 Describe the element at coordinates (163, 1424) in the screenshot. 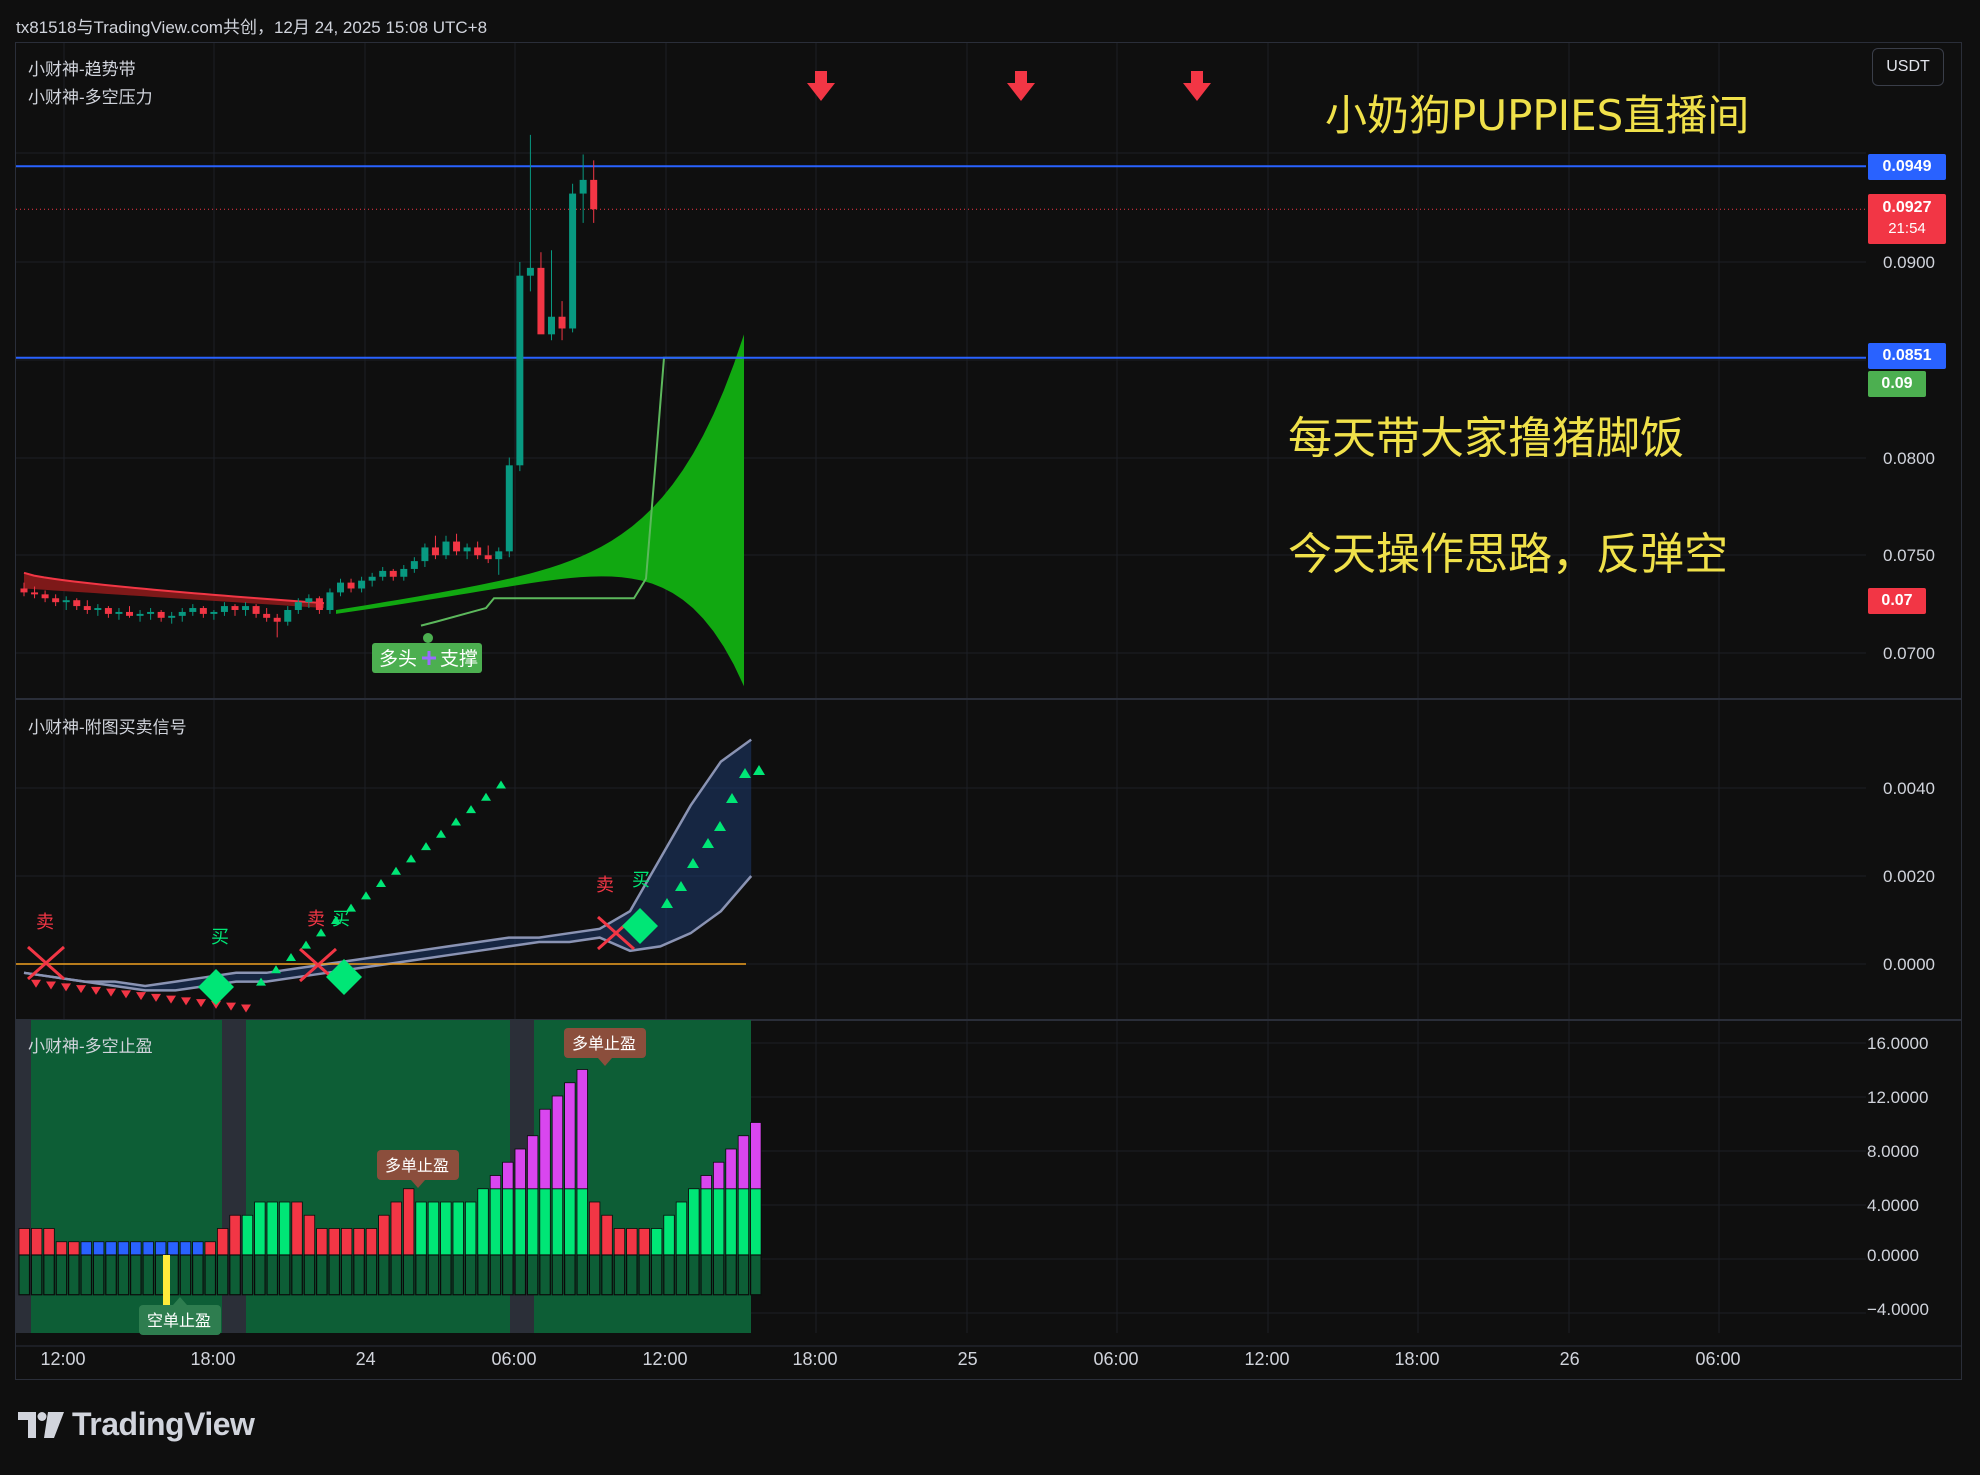

I see `tradingview-brand: TradingView` at that location.